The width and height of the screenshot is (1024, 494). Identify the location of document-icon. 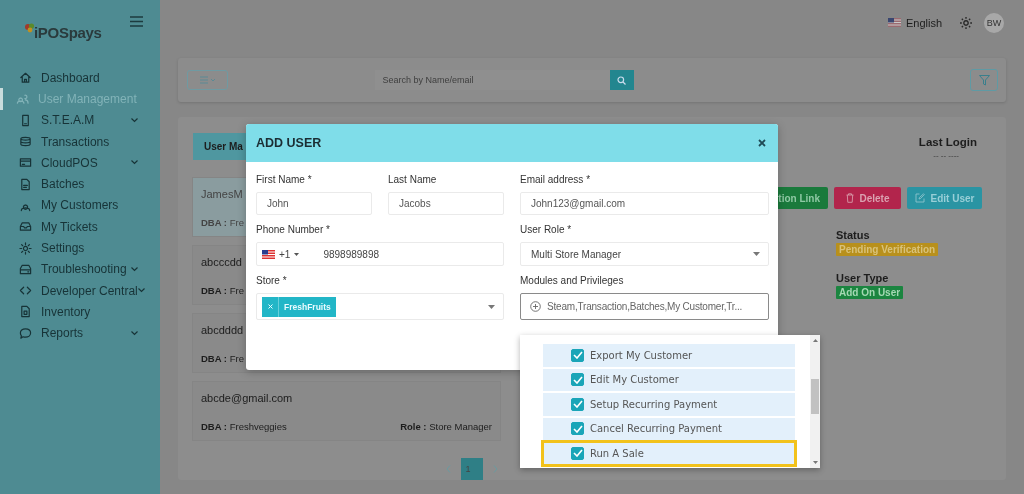
(25, 312).